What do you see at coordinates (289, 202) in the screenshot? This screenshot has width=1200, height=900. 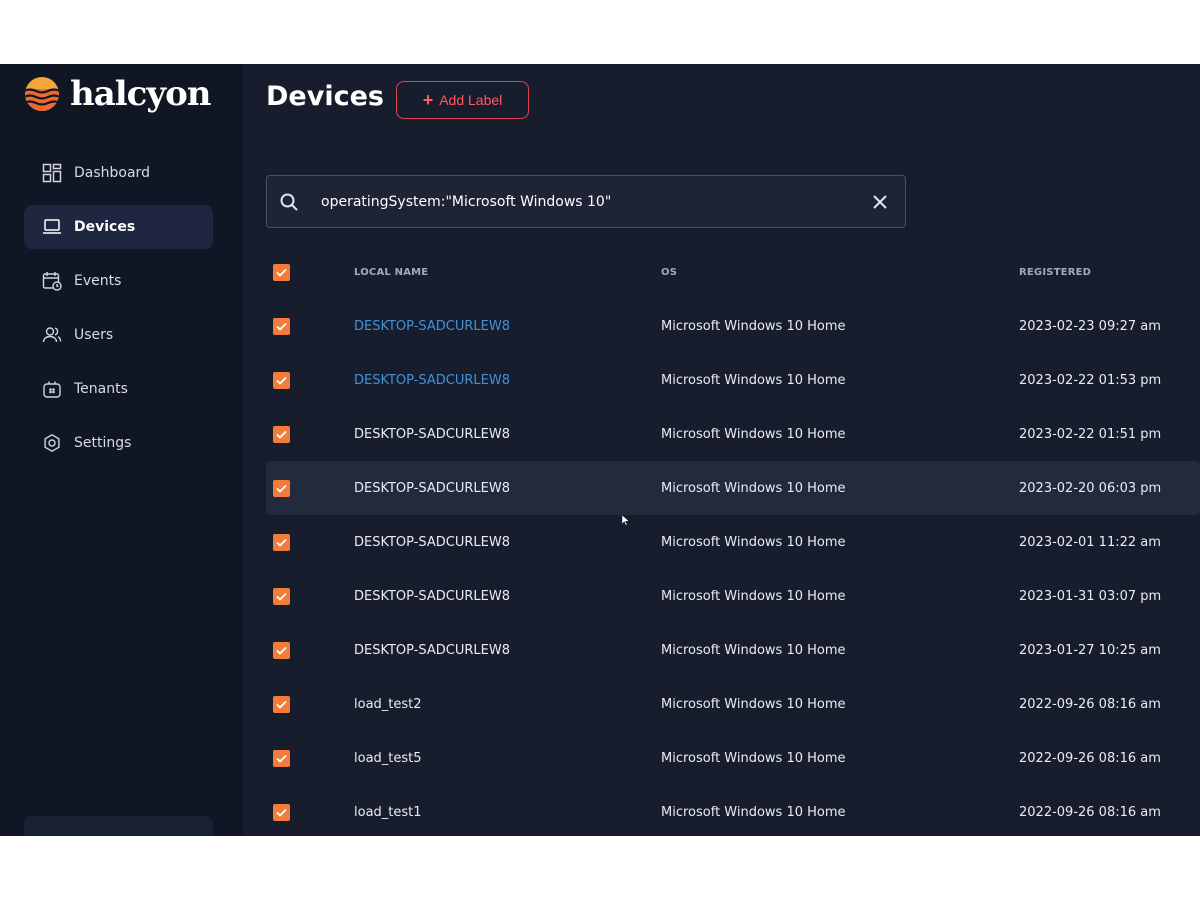 I see `search-icon` at bounding box center [289, 202].